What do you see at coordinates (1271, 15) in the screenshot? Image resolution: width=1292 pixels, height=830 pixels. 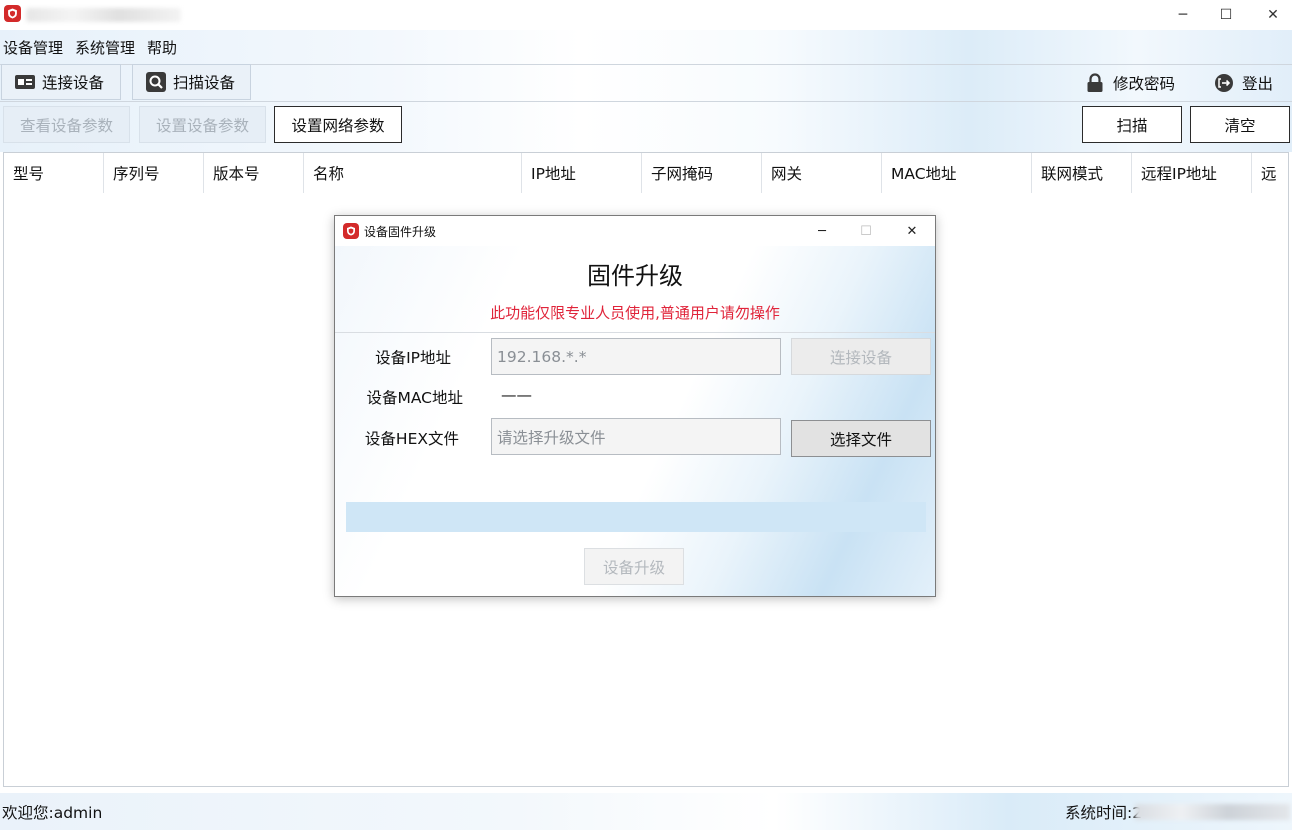 I see `close-button: ✕` at bounding box center [1271, 15].